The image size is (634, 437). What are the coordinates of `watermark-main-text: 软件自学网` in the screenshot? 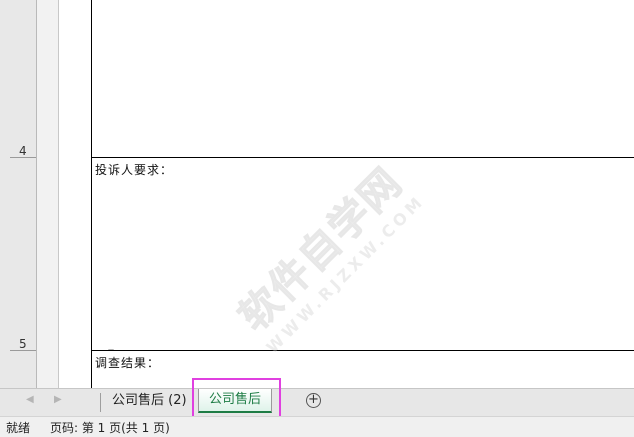 It's located at (321, 250).